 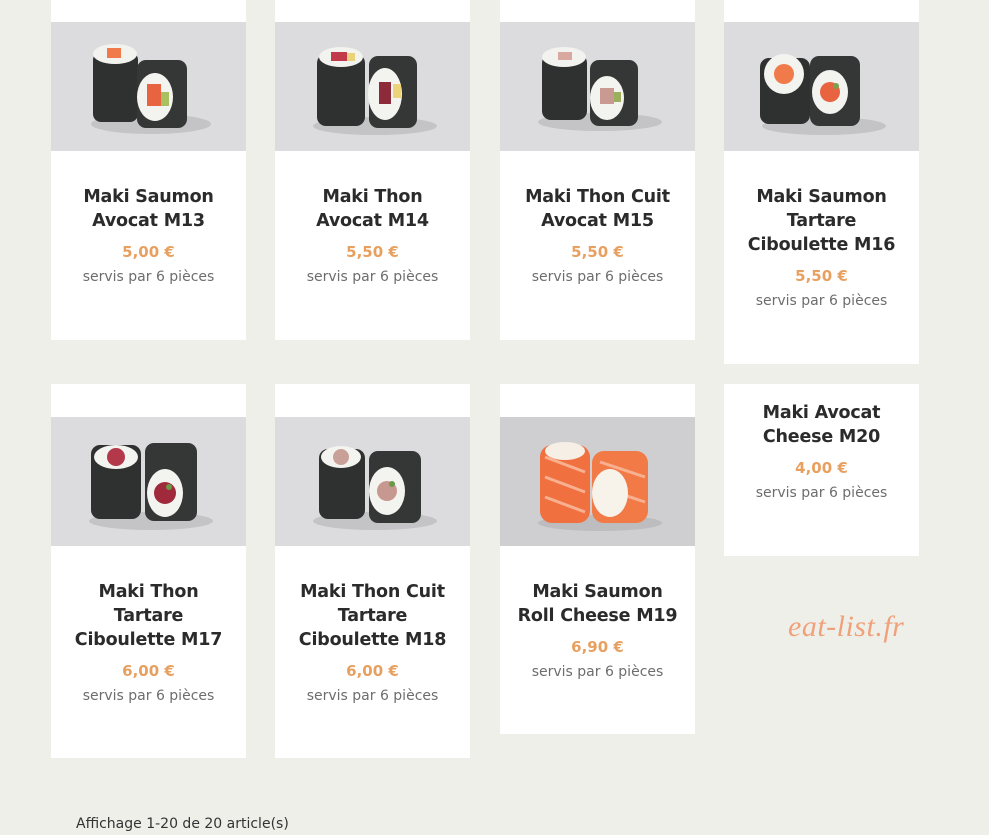 What do you see at coordinates (148, 252) in the screenshot?
I see `product-price: 5,00 €` at bounding box center [148, 252].